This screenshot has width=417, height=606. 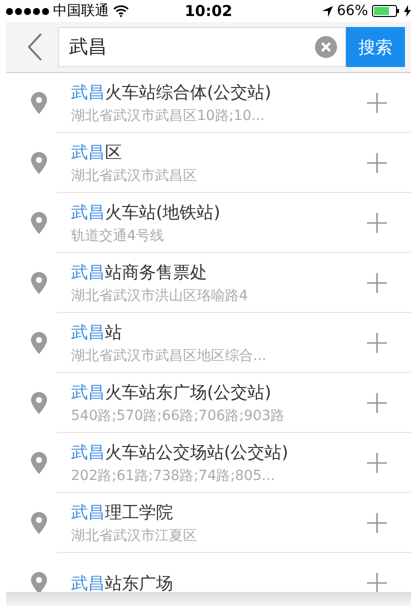 What do you see at coordinates (178, 416) in the screenshot?
I see `result-address: 540路;570路;66路;706路;903路` at bounding box center [178, 416].